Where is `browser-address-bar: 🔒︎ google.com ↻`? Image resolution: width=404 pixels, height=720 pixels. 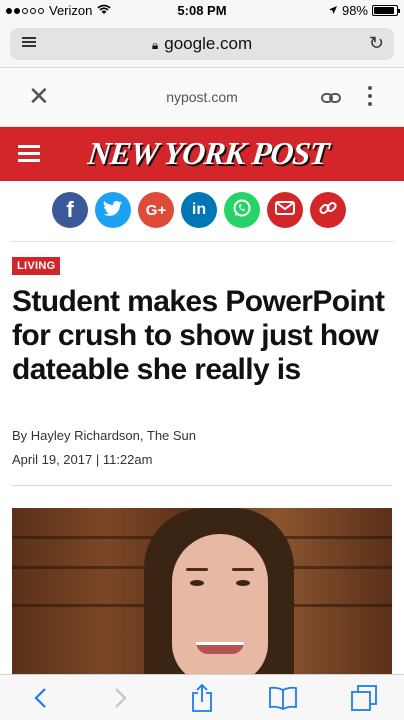
browser-address-bar: 🔒︎ google.com ↻ is located at coordinates (202, 45).